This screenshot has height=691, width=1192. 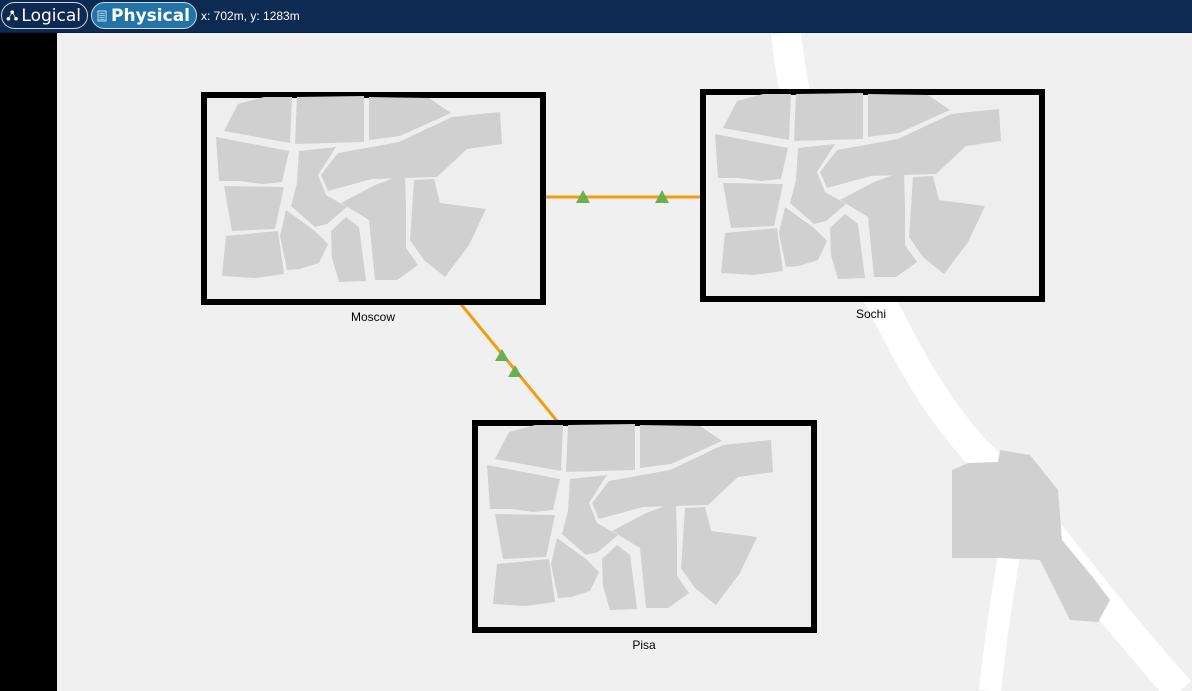 I want to click on topology-nodes-icon, so click(x=12, y=15).